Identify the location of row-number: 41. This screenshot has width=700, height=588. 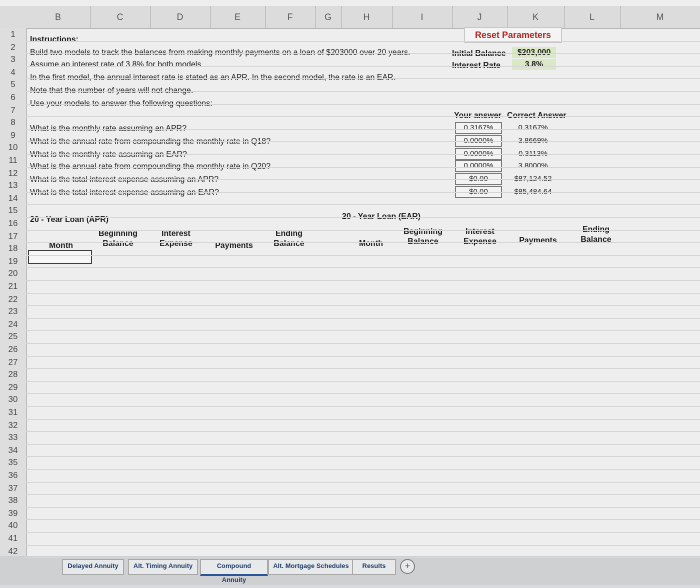
(13, 538).